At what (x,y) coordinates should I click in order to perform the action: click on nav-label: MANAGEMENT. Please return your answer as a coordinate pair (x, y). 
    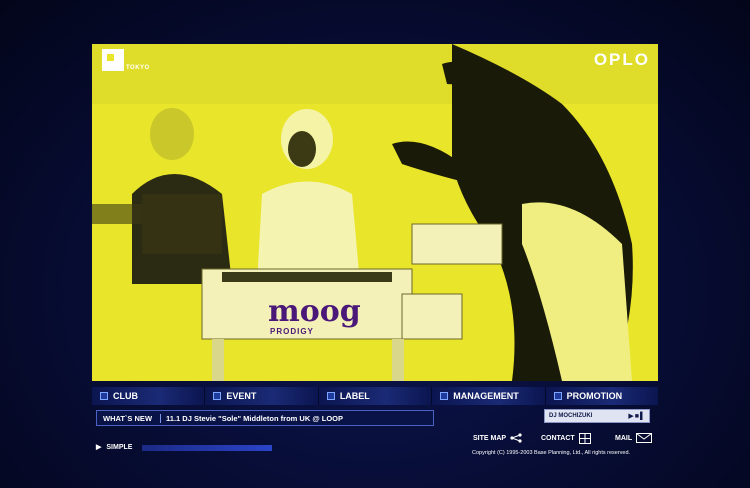
    Looking at the image, I should click on (486, 396).